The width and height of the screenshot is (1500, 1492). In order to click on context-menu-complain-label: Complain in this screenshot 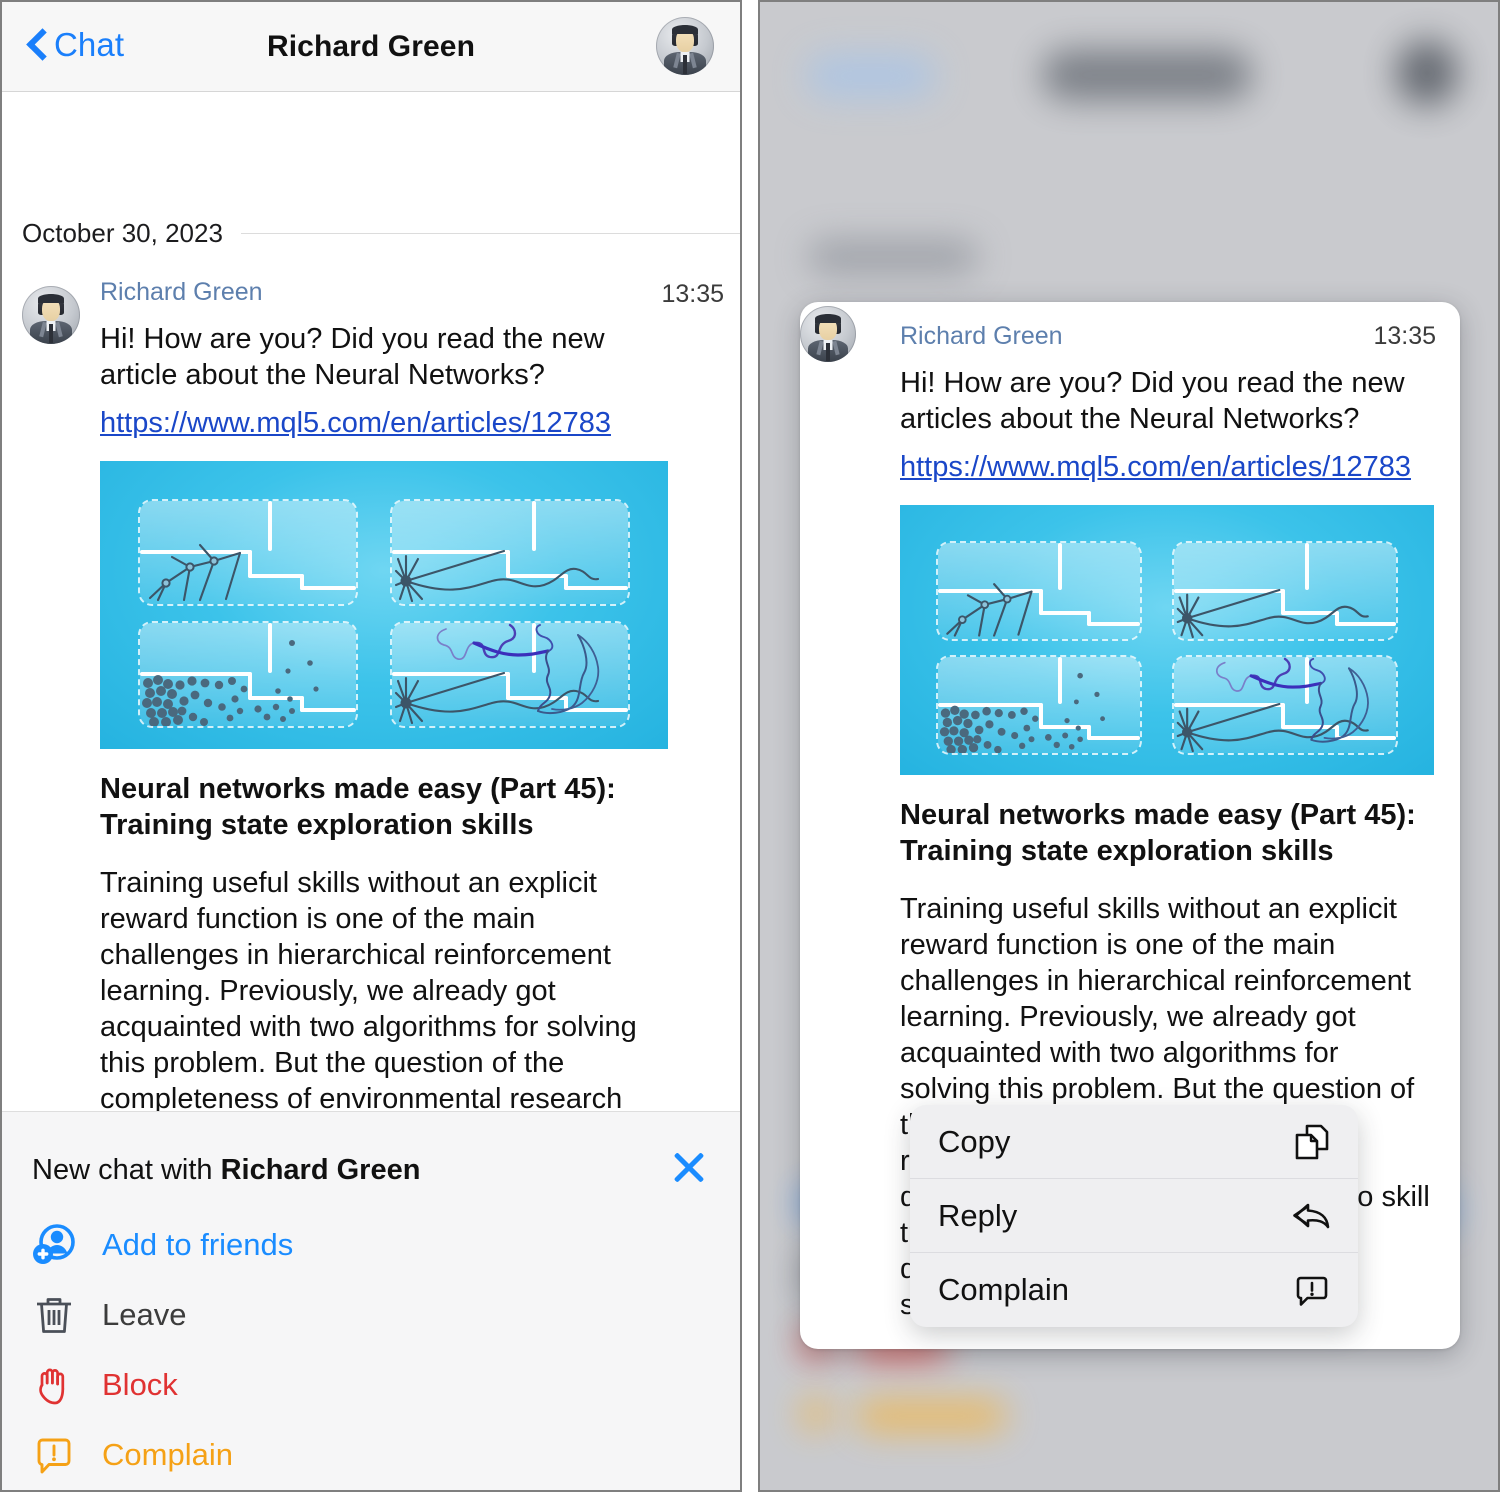, I will do `click(1003, 1289)`.